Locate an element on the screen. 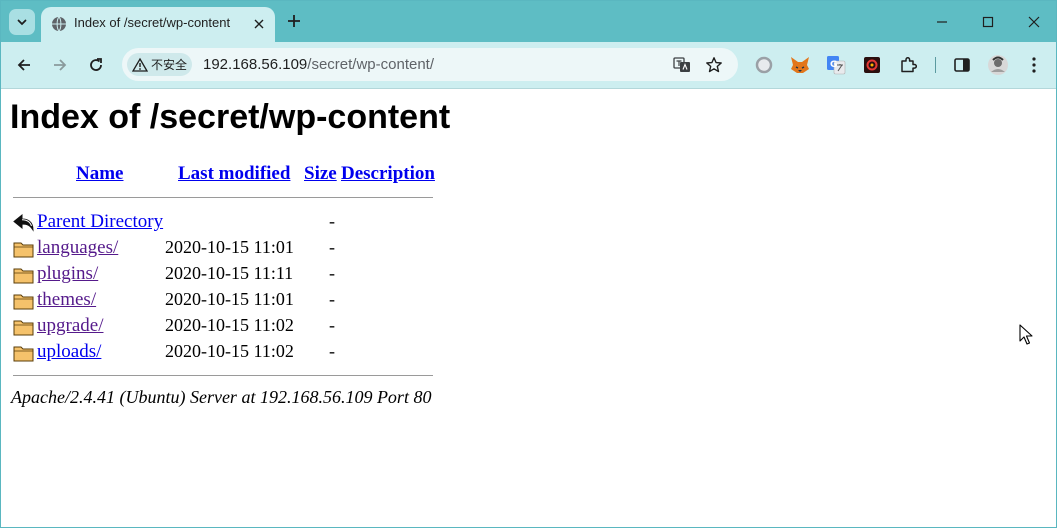  column-header-name: Name is located at coordinates (99, 174).